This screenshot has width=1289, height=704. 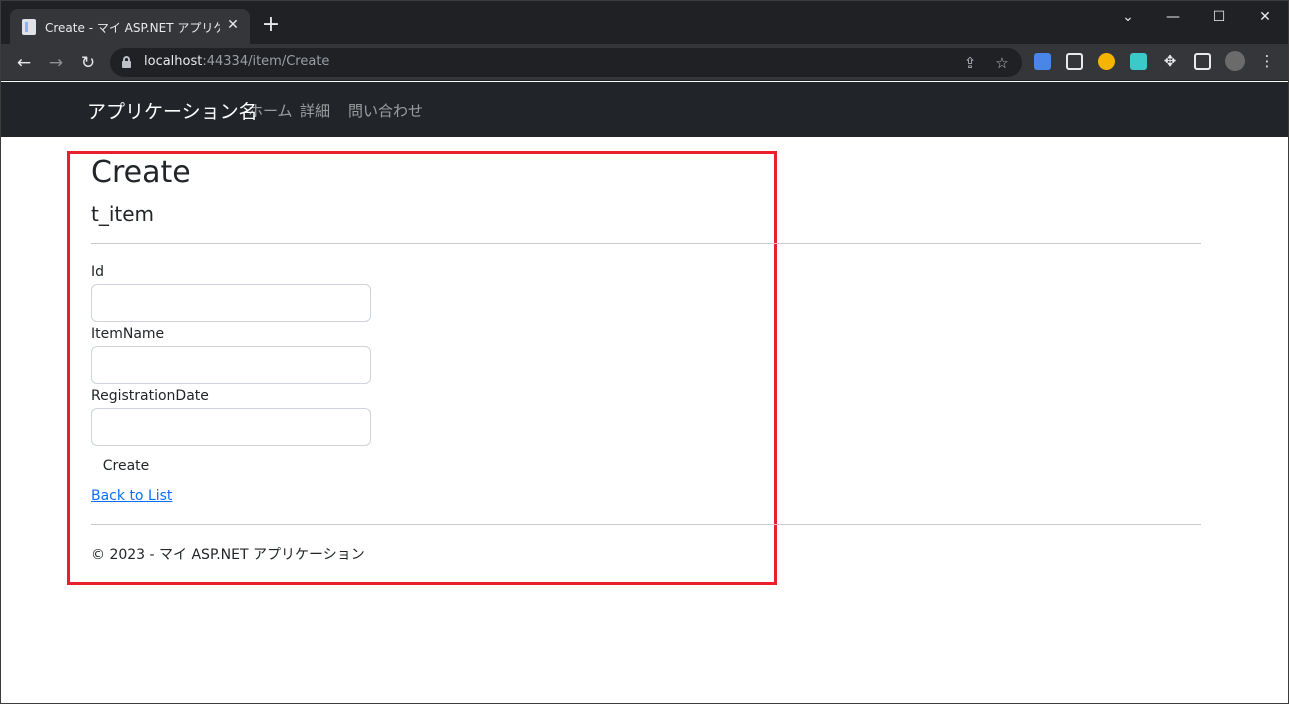 I want to click on tab-close-icon: ✕, so click(x=233, y=25).